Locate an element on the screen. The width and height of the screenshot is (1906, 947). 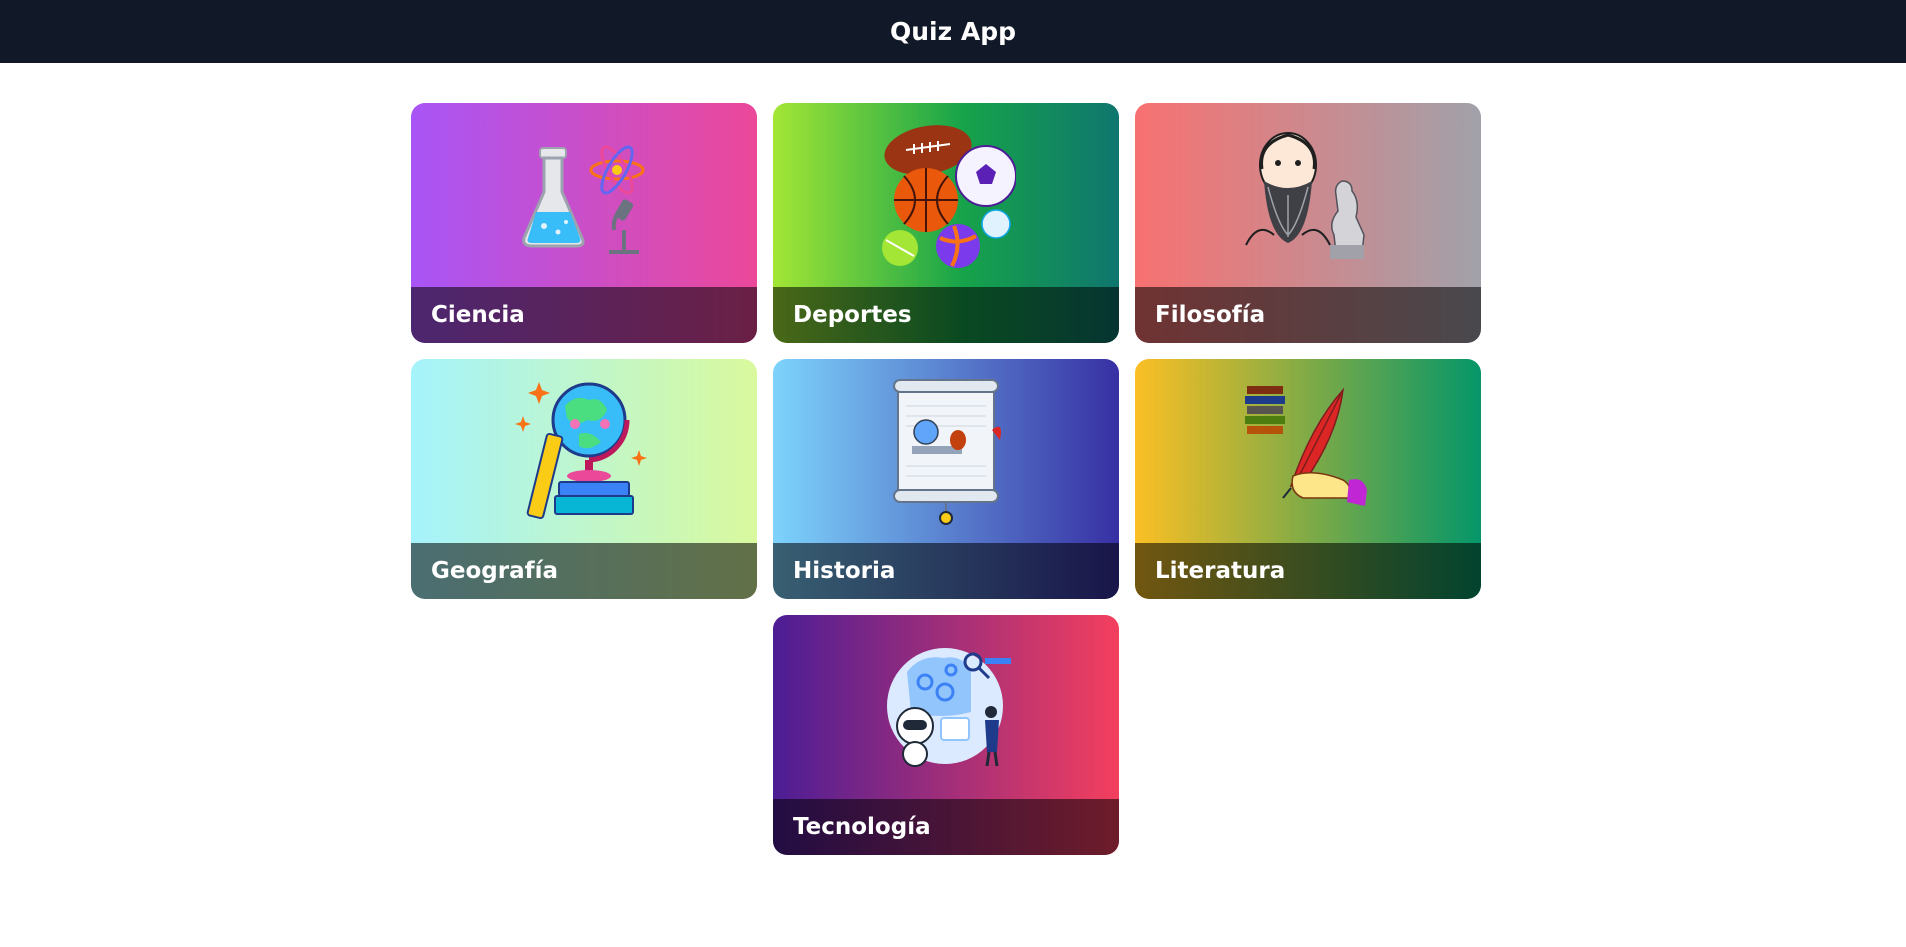
quill-icon is located at coordinates (1308, 451).